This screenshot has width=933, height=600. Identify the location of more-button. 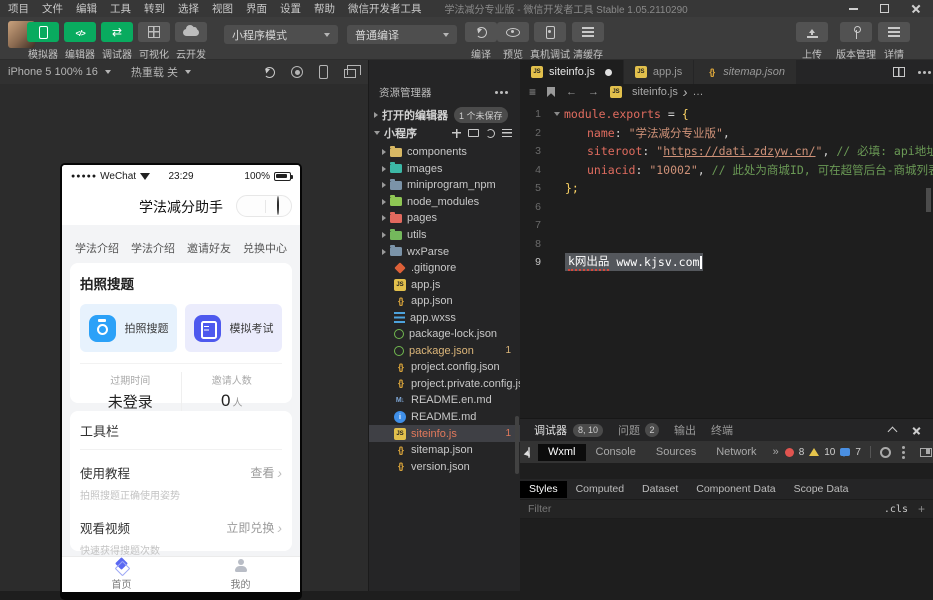
(251, 206).